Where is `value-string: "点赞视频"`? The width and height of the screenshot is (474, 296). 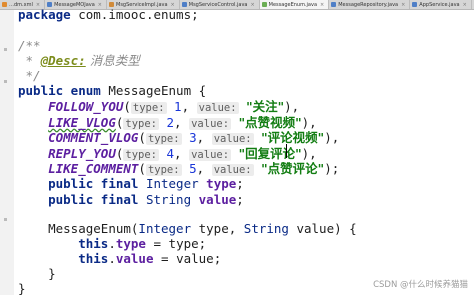 value-string: "点赞视频" is located at coordinates (270, 122).